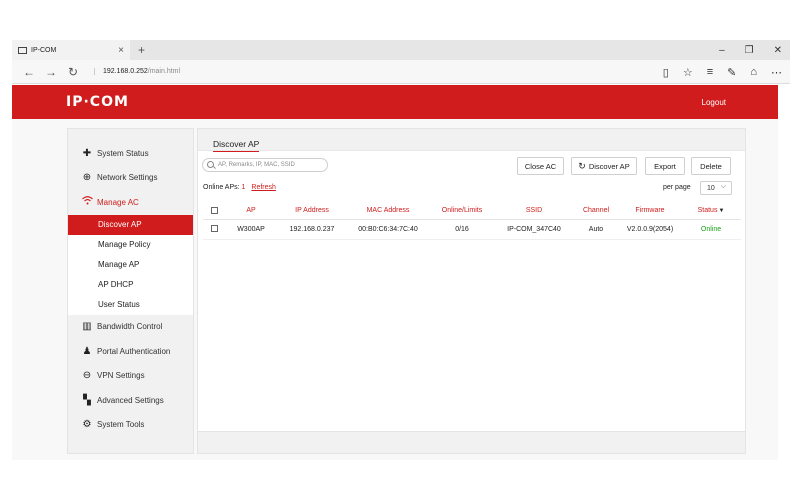  Describe the element at coordinates (778, 50) in the screenshot. I see `close-window-icon: ✕` at that location.